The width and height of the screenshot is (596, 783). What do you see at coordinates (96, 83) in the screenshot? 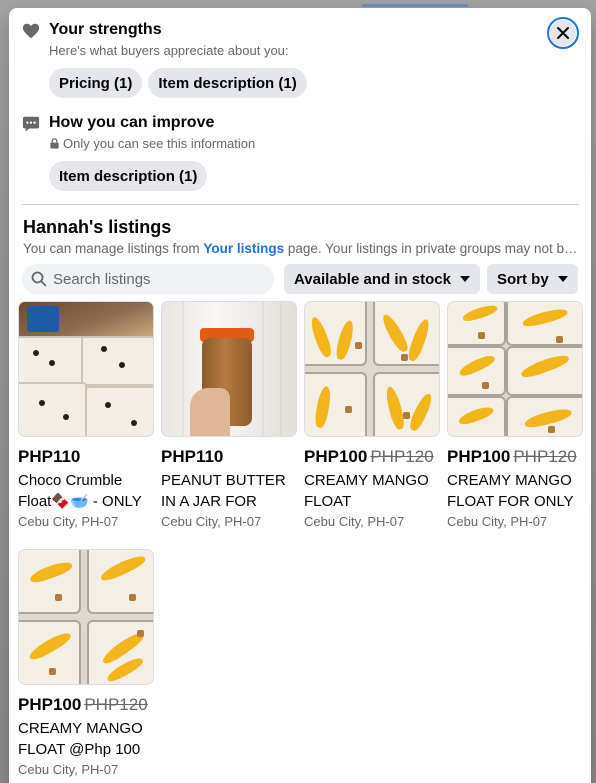
I see `strength-pill-pricing: Pricing (1)` at bounding box center [96, 83].